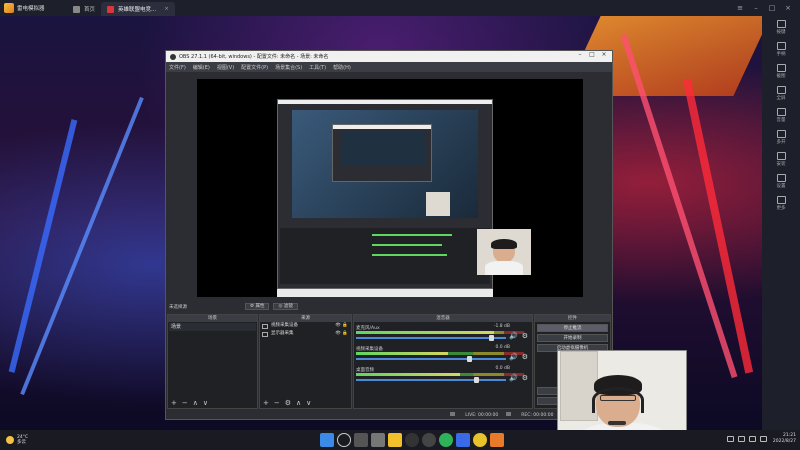 The height and width of the screenshot is (450, 800). Describe the element at coordinates (730, 439) in the screenshot. I see `chevron-up-icon` at that location.